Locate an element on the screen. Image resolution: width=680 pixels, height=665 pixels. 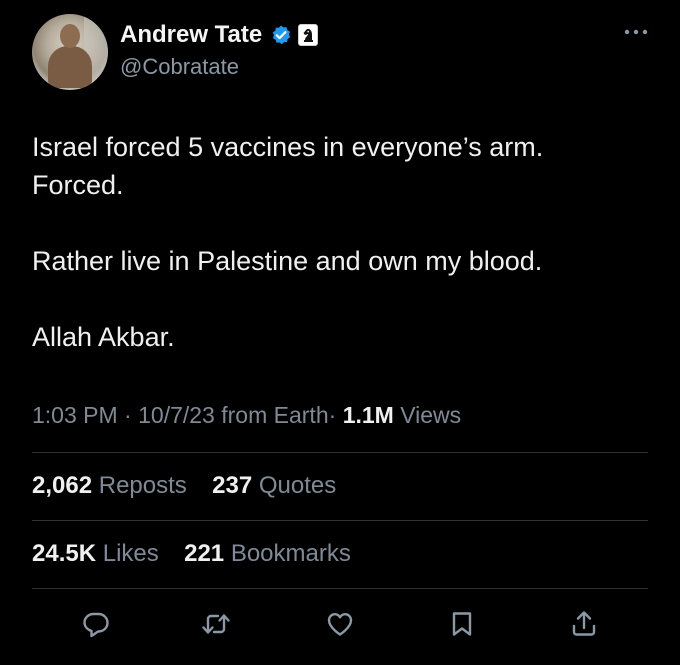
likes-label: Likes is located at coordinates (130, 553).